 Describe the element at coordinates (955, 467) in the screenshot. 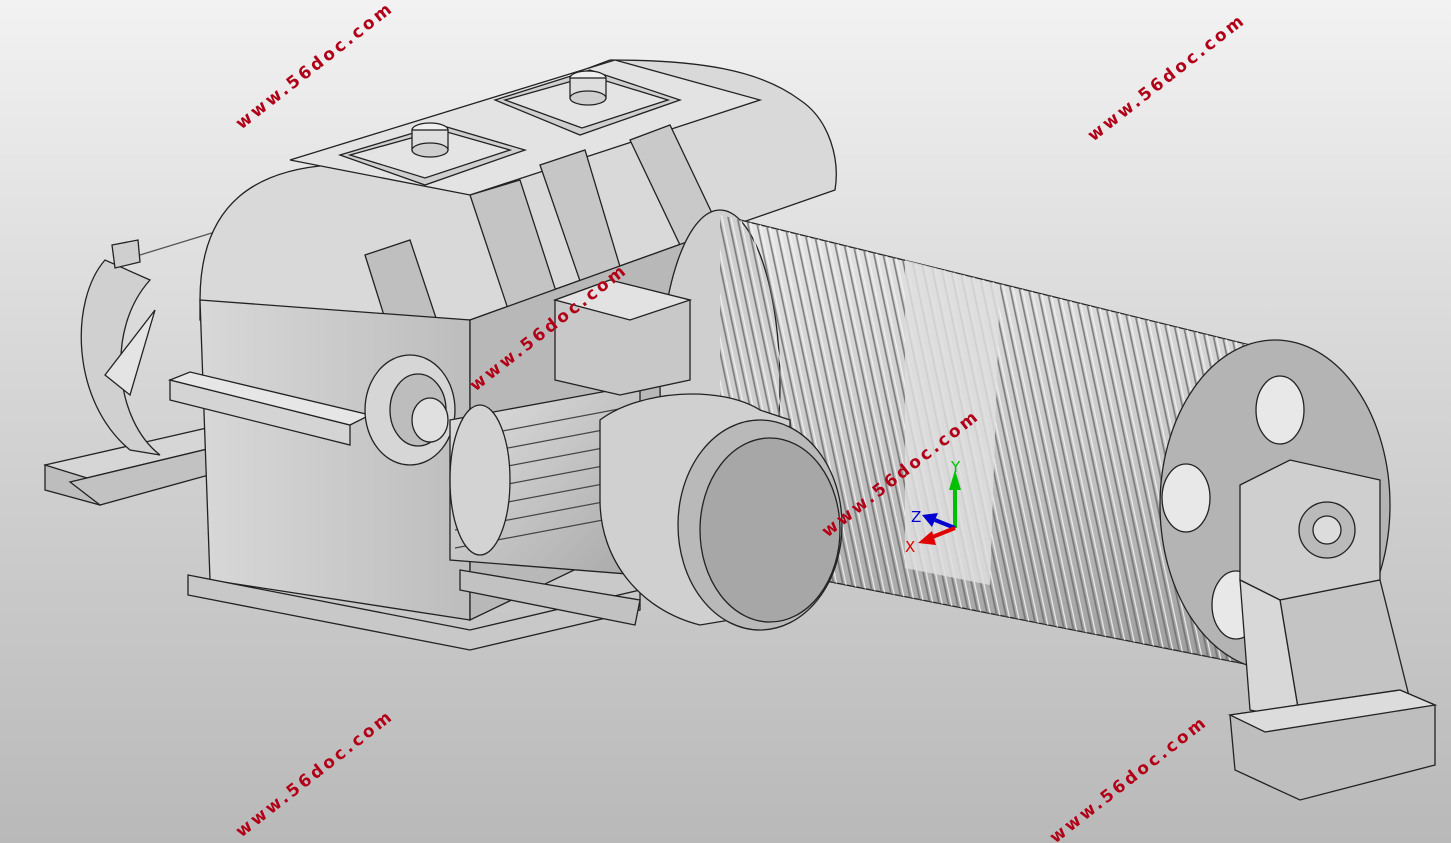

I see `triad-y-label: Y` at that location.